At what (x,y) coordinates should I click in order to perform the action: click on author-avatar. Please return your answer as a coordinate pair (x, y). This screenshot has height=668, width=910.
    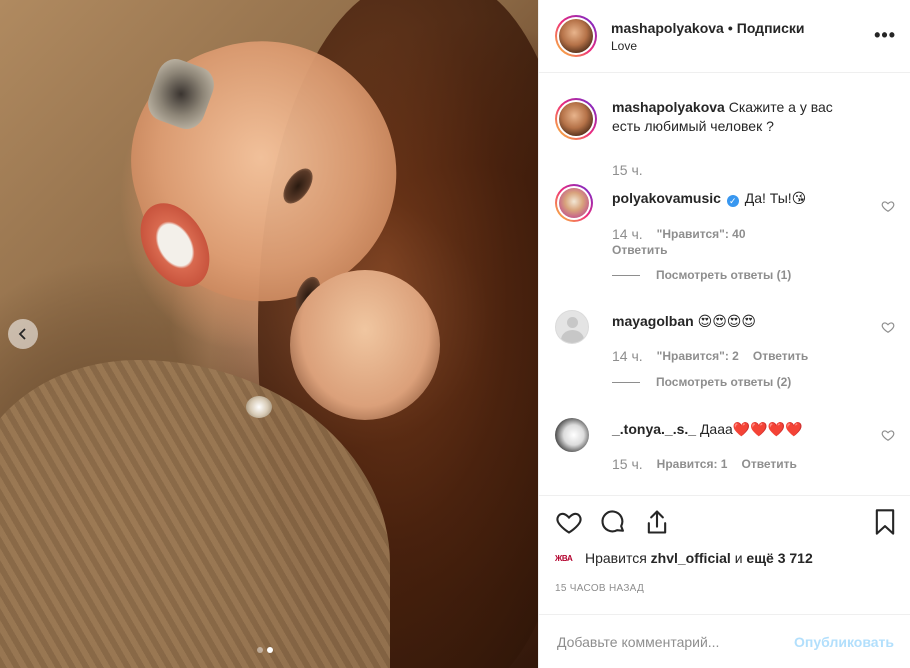
    Looking at the image, I should click on (576, 36).